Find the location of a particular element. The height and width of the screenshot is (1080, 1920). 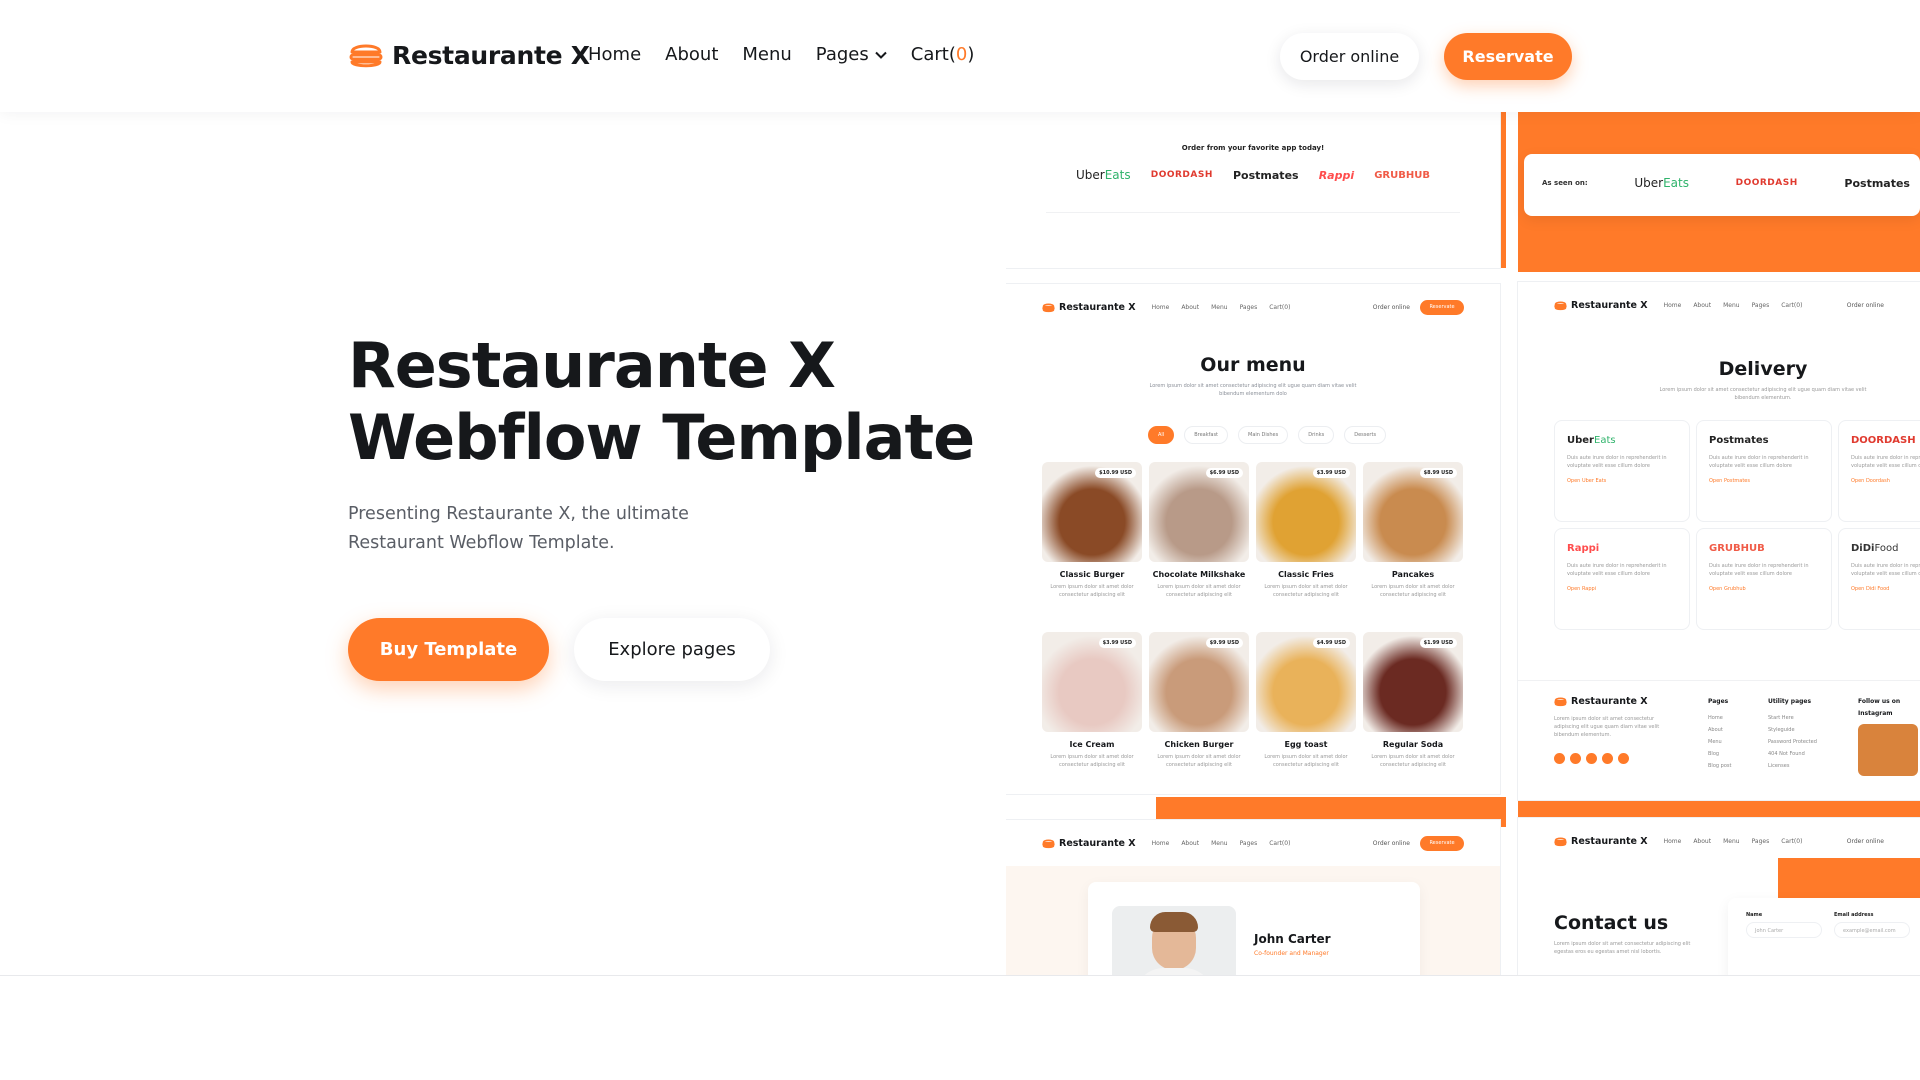

menu-item-photo: $6.99 USD is located at coordinates (1199, 512).